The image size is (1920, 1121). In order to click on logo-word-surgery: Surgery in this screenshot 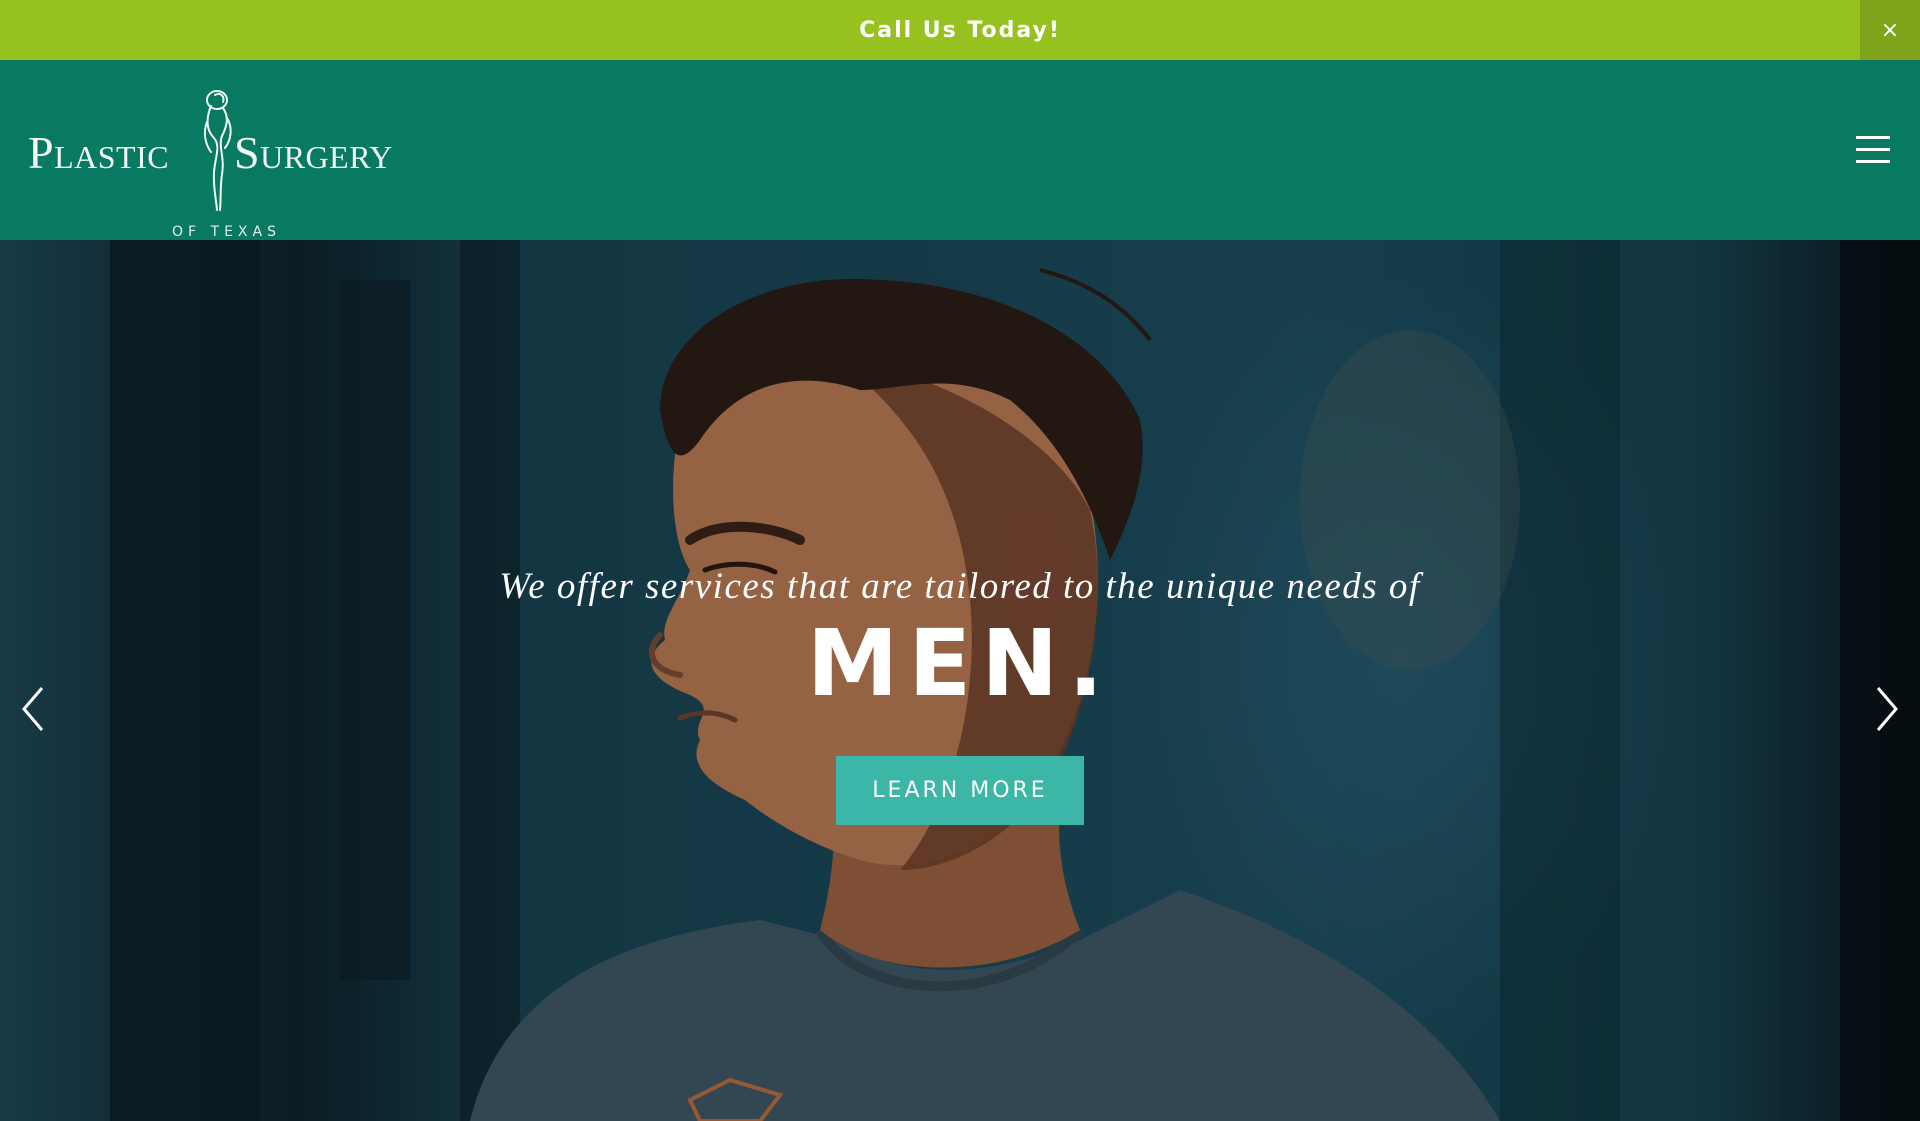, I will do `click(313, 152)`.